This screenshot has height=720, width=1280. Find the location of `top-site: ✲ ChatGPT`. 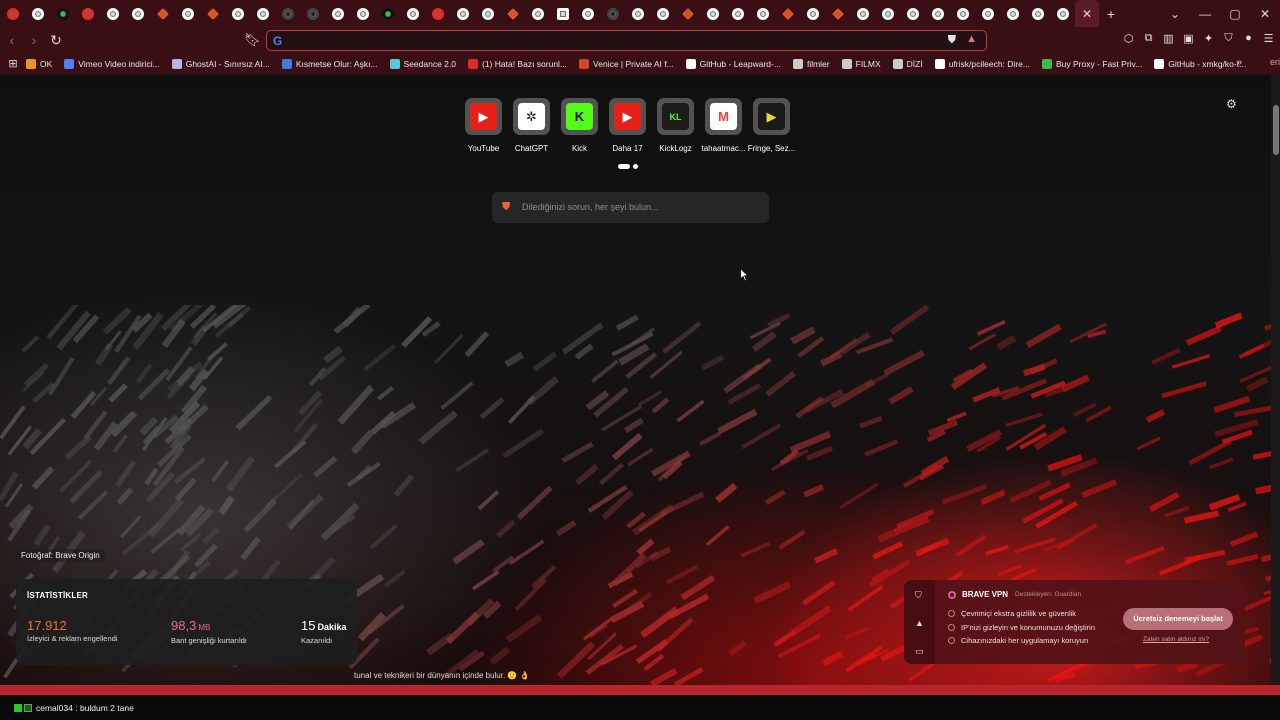

top-site: ✲ ChatGPT is located at coordinates (531, 125).